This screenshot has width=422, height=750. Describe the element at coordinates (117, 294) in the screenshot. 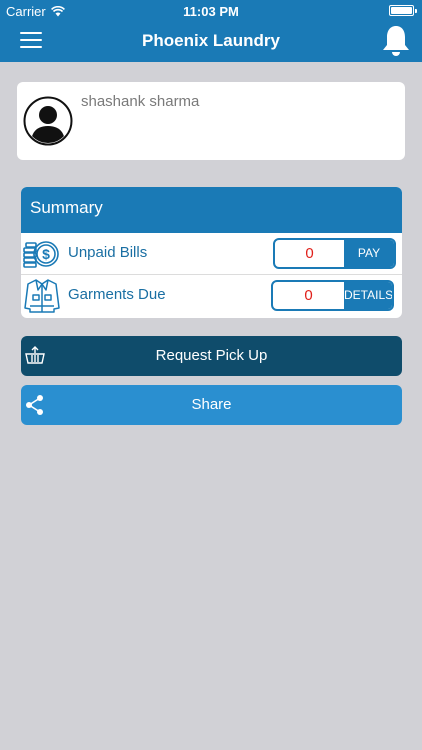

I see `garments-due-label: Garments Due` at that location.